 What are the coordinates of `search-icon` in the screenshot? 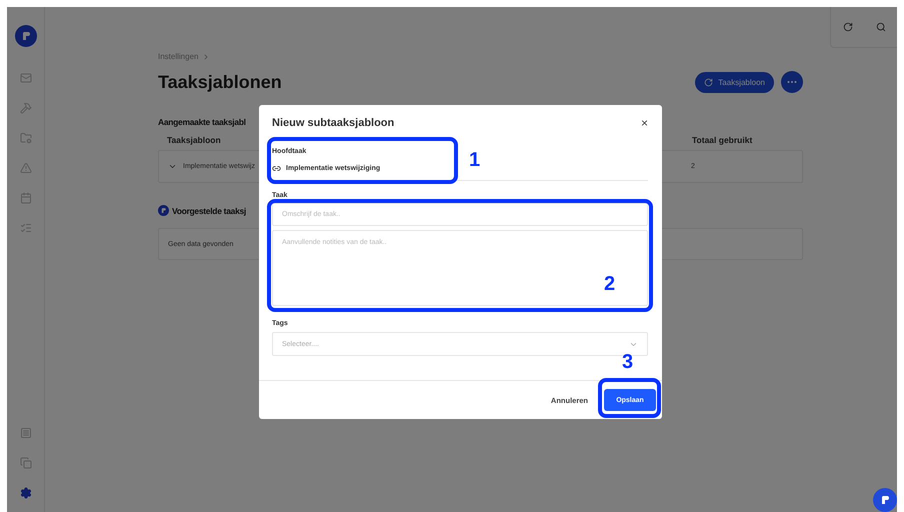 It's located at (881, 27).